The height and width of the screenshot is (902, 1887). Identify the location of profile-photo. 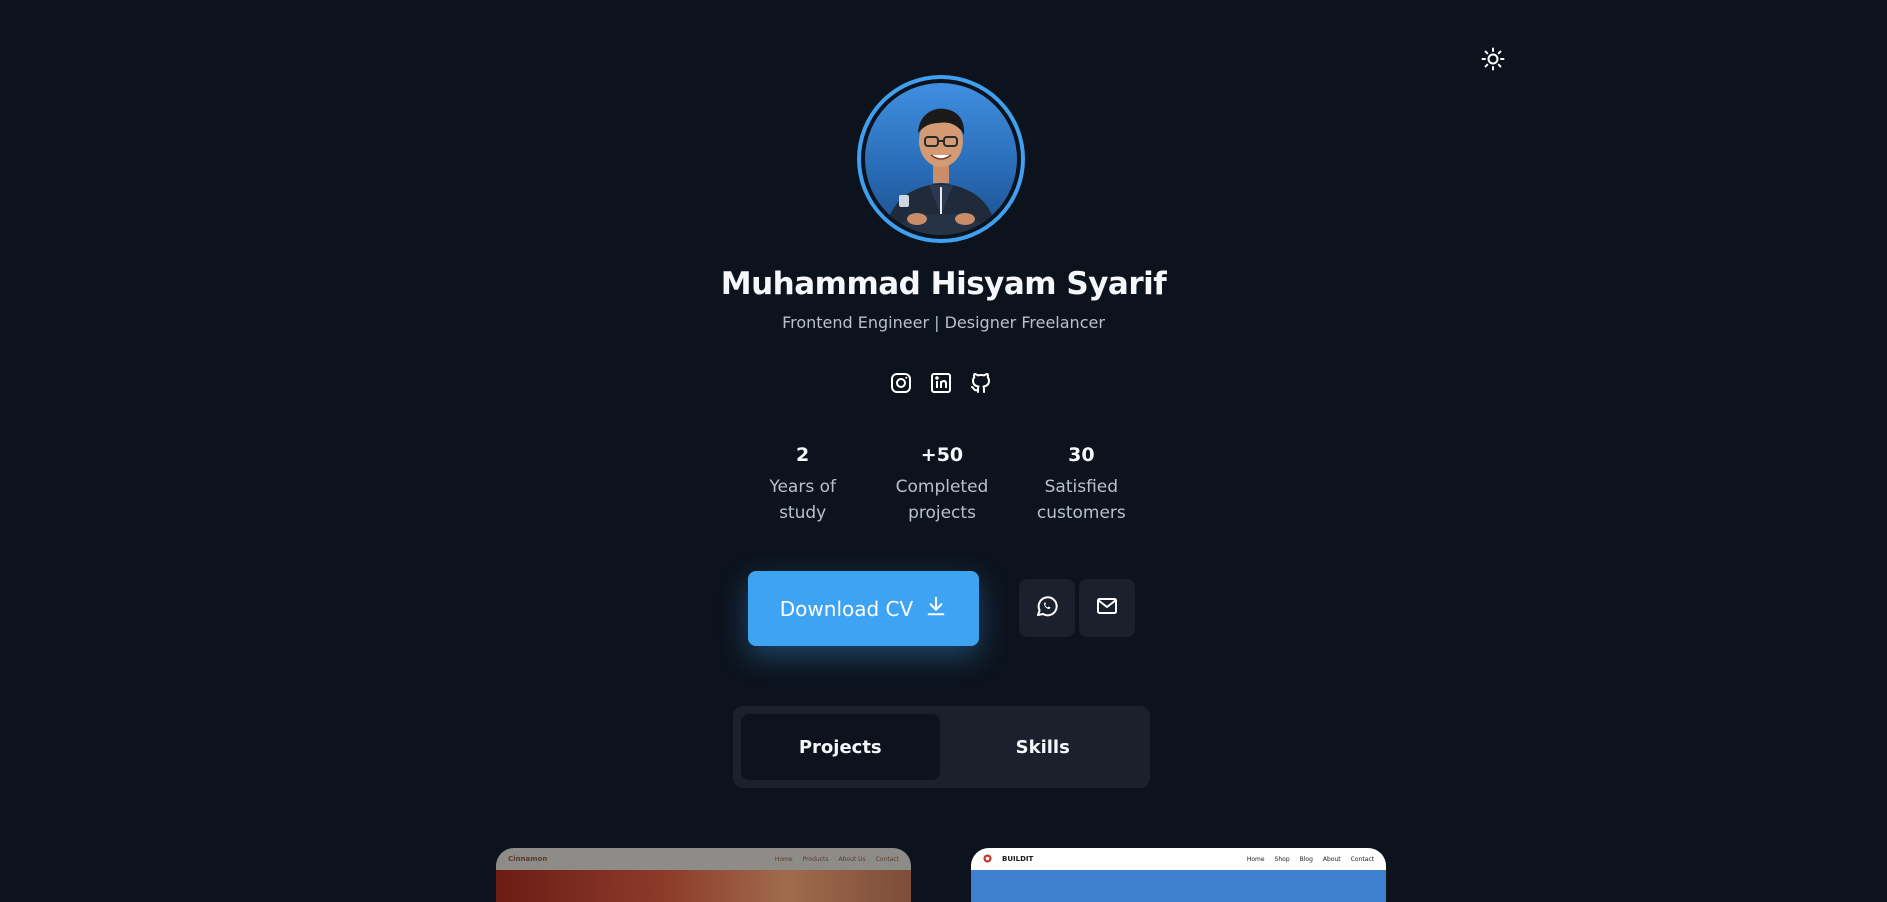
(941, 159).